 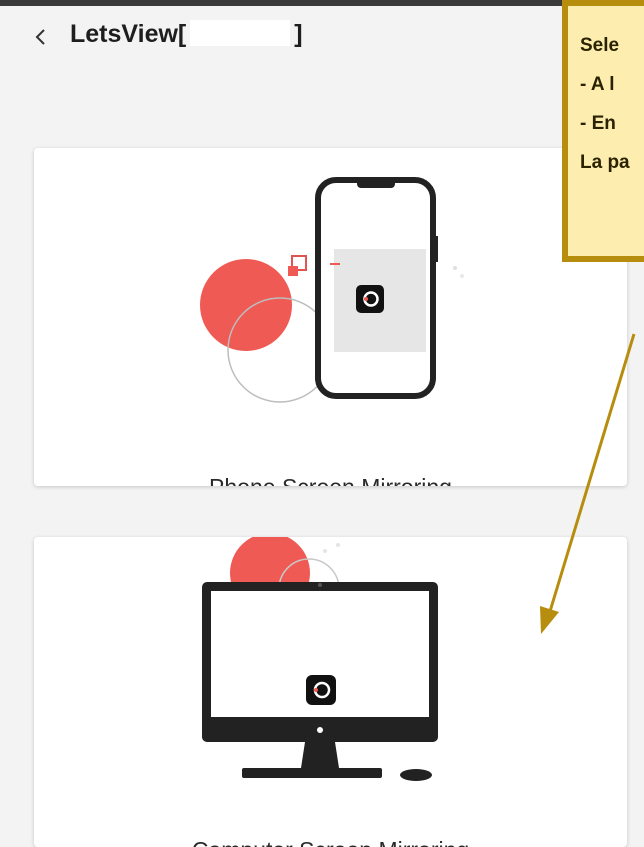 I want to click on computer-mirroring-illustration, so click(x=320, y=659).